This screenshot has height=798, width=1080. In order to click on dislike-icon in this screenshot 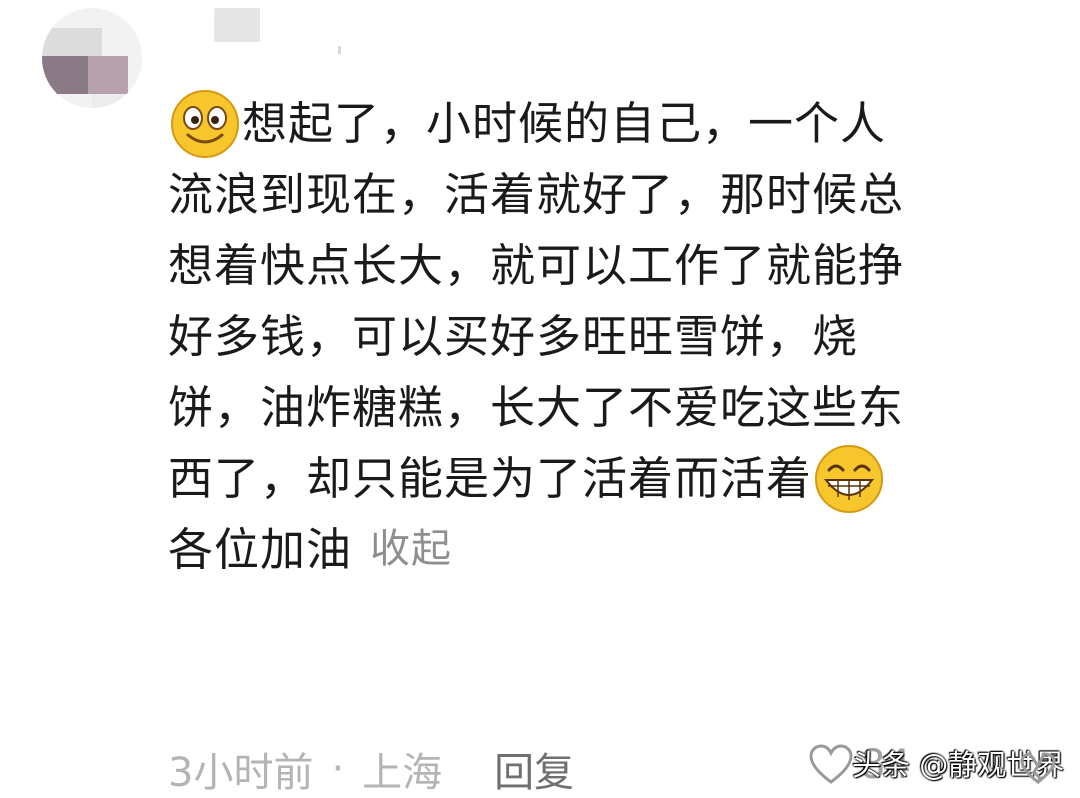, I will do `click(1038, 769)`.